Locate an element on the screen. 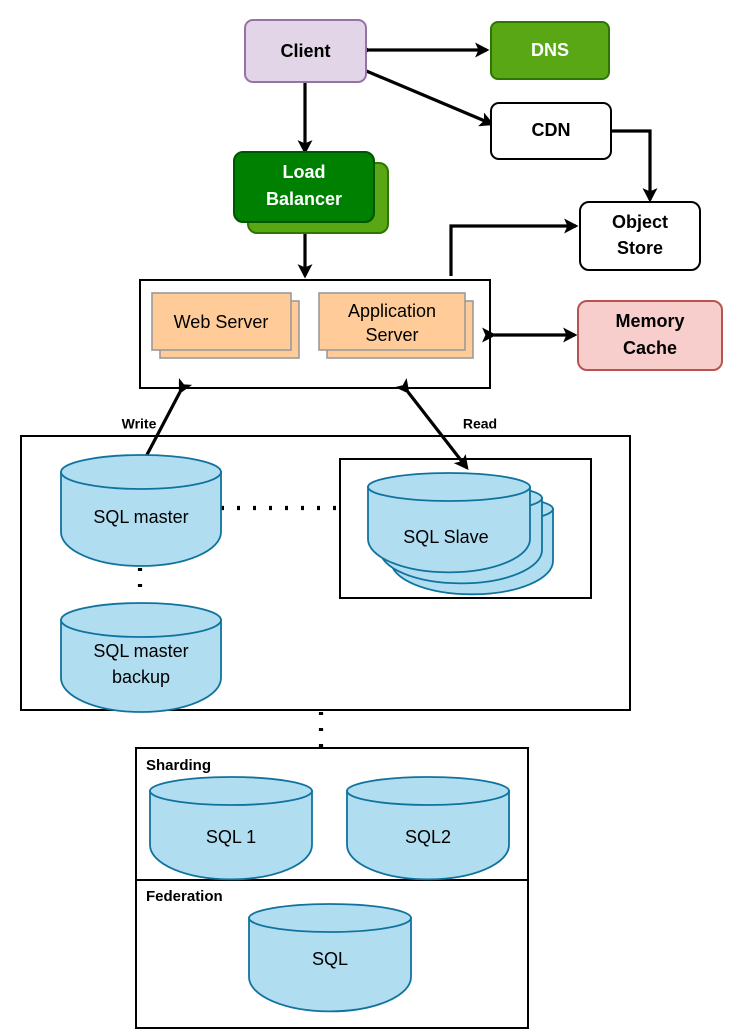  node-dns: DNS is located at coordinates (550, 50).